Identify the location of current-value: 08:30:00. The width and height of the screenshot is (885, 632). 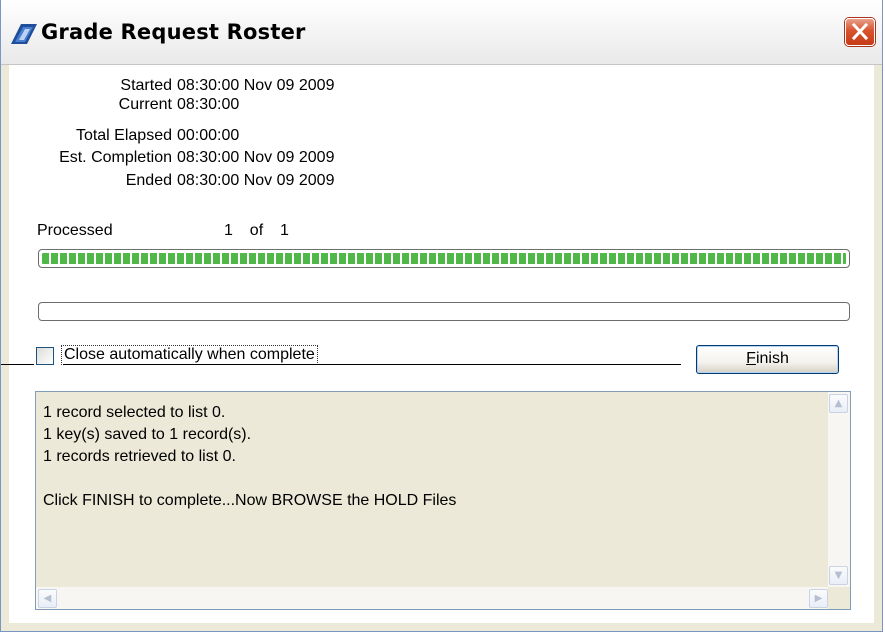
(208, 104).